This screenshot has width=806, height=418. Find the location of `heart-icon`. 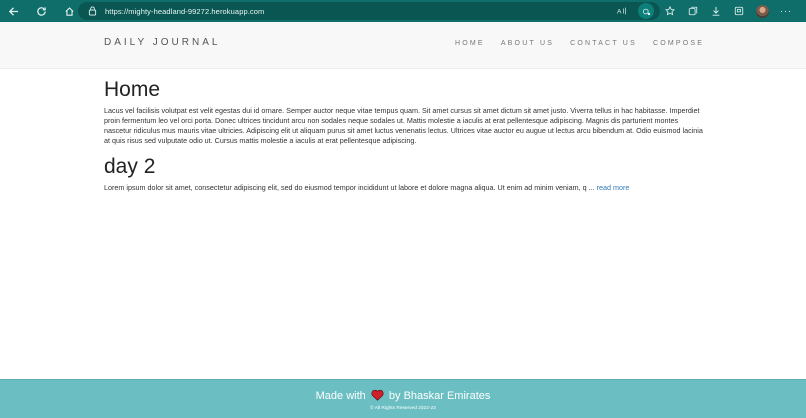

heart-icon is located at coordinates (377, 395).